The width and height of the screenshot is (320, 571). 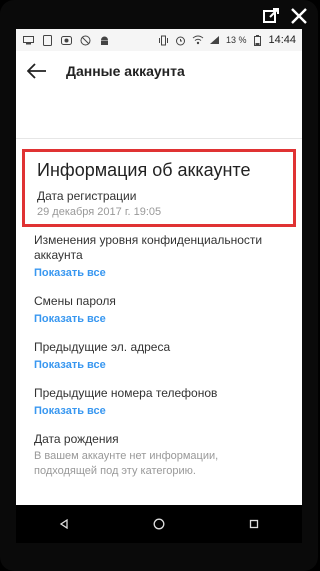 What do you see at coordinates (164, 40) in the screenshot?
I see `vibrate-icon` at bounding box center [164, 40].